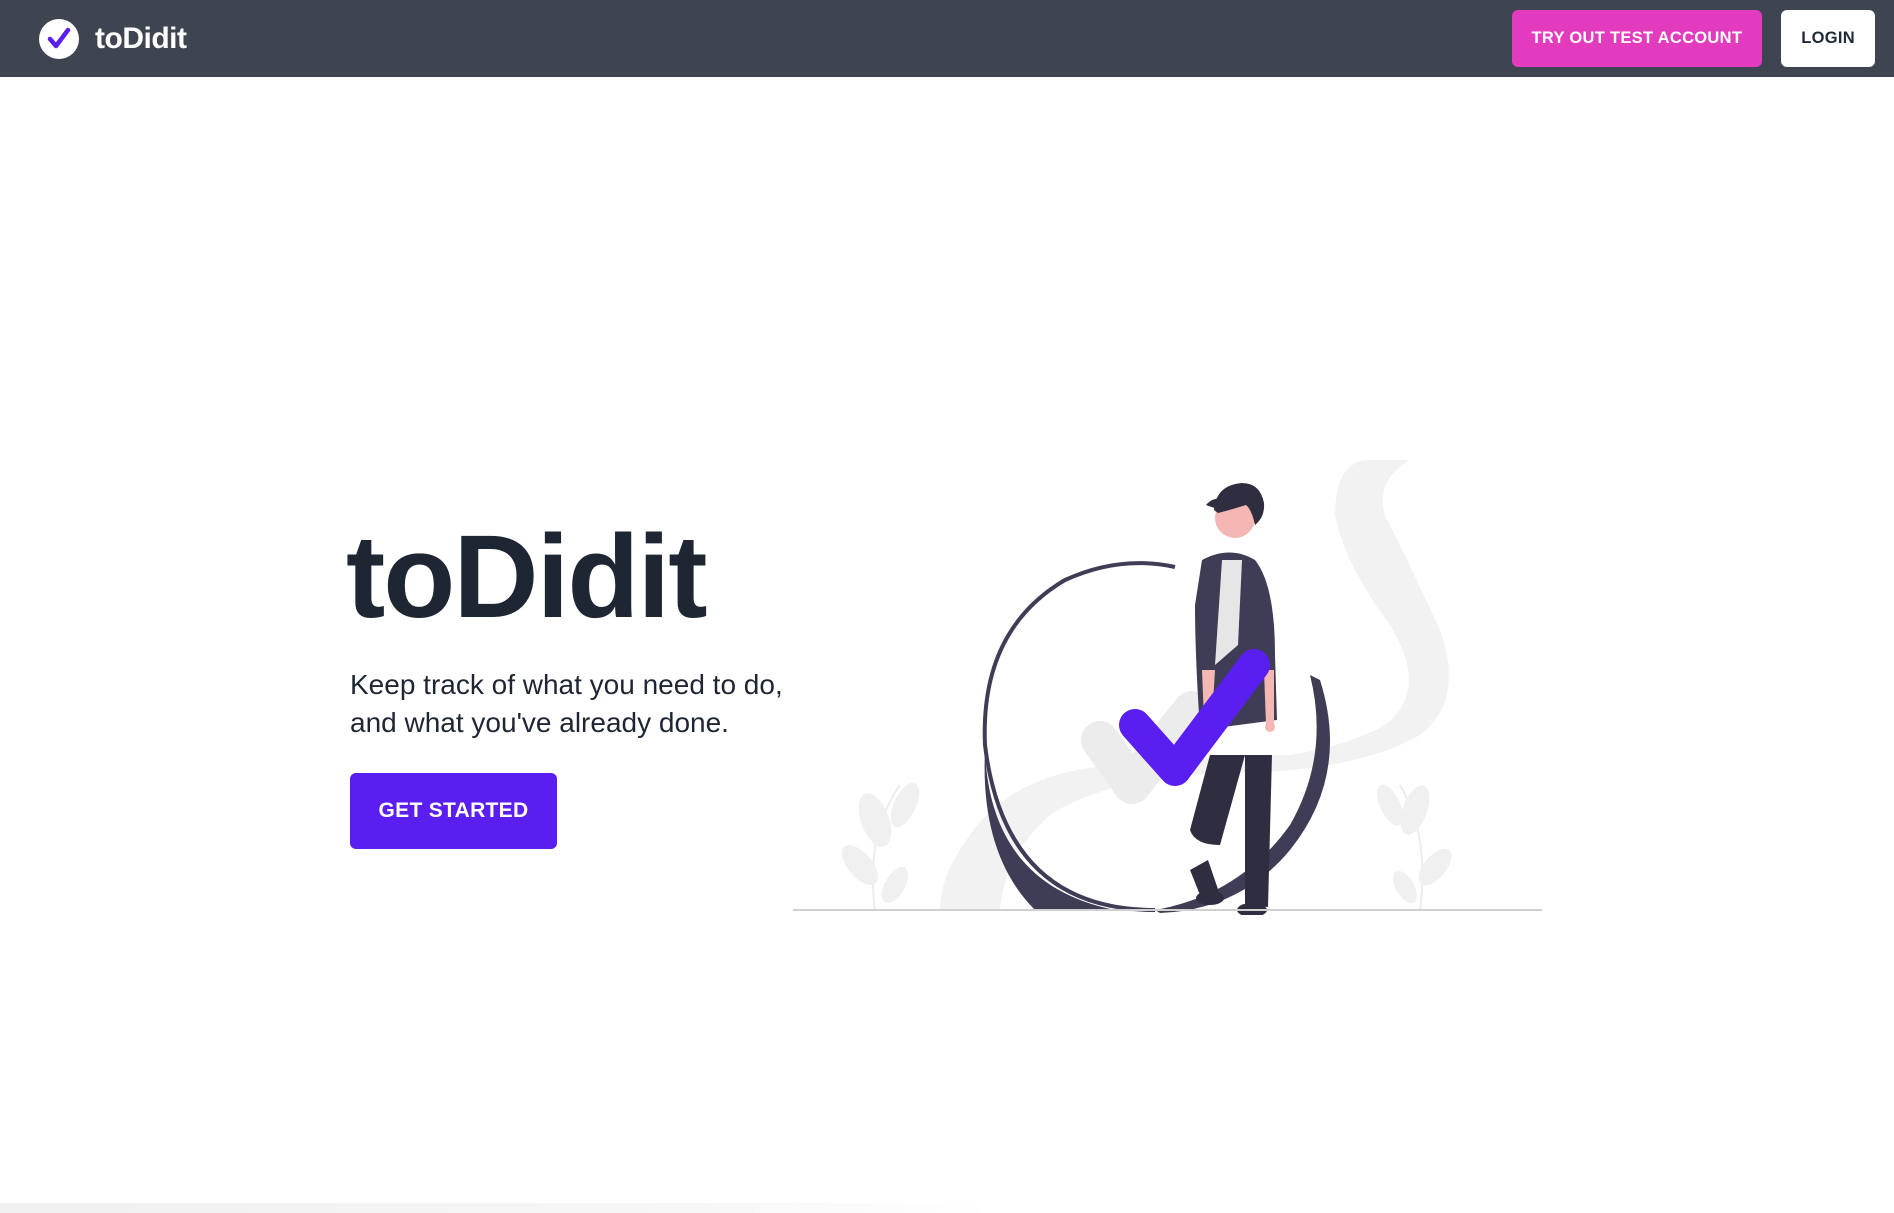  Describe the element at coordinates (1637, 38) in the screenshot. I see `try-test-account-button: TRY OUT TEST ACCOUNT` at that location.